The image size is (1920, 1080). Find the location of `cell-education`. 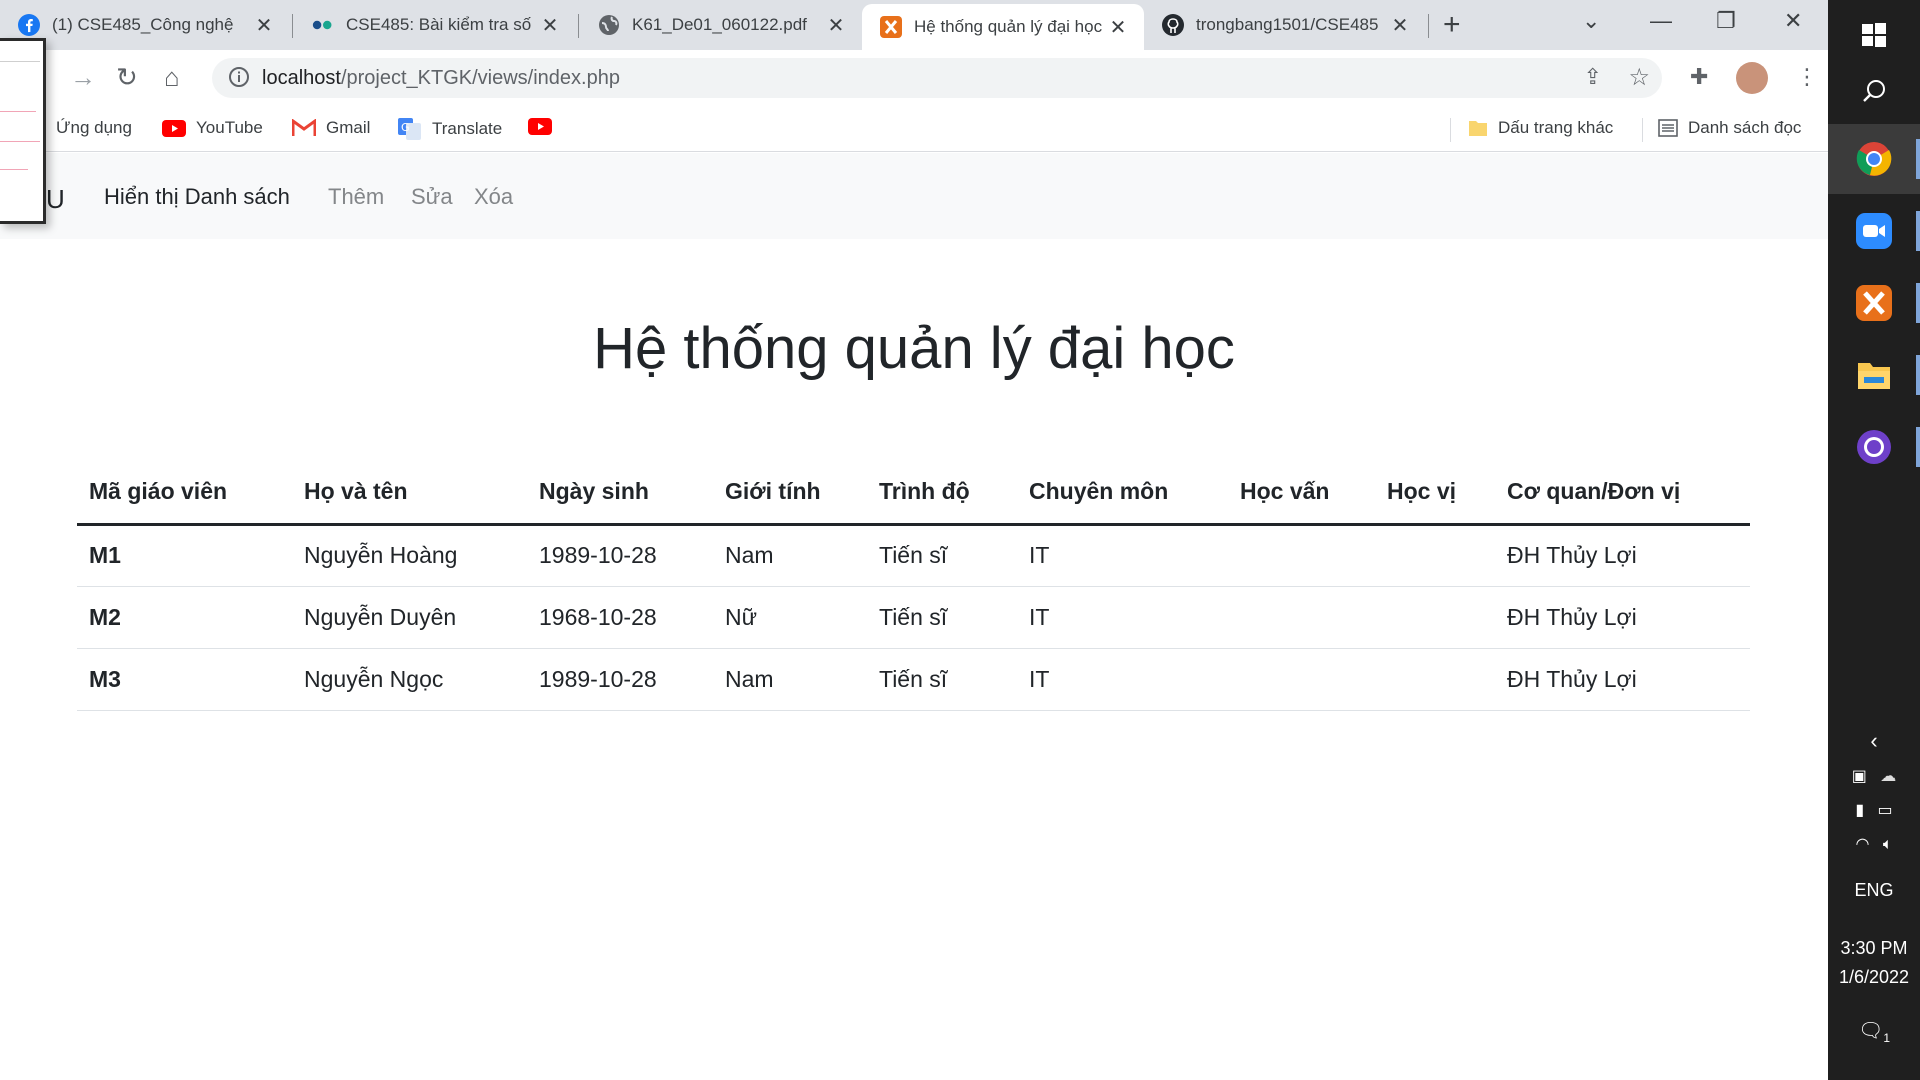

cell-education is located at coordinates (1301, 617).